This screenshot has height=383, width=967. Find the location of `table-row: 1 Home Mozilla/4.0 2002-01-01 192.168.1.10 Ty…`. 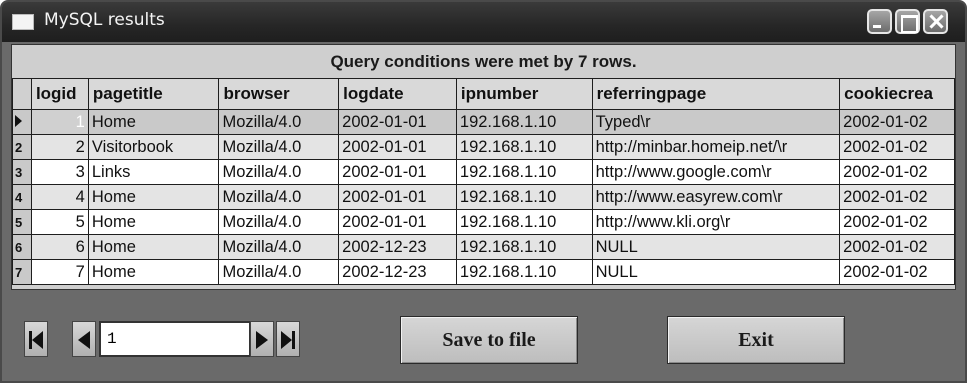

table-row: 1 Home Mozilla/4.0 2002-01-01 192.168.1.10 Ty… is located at coordinates (483, 122).